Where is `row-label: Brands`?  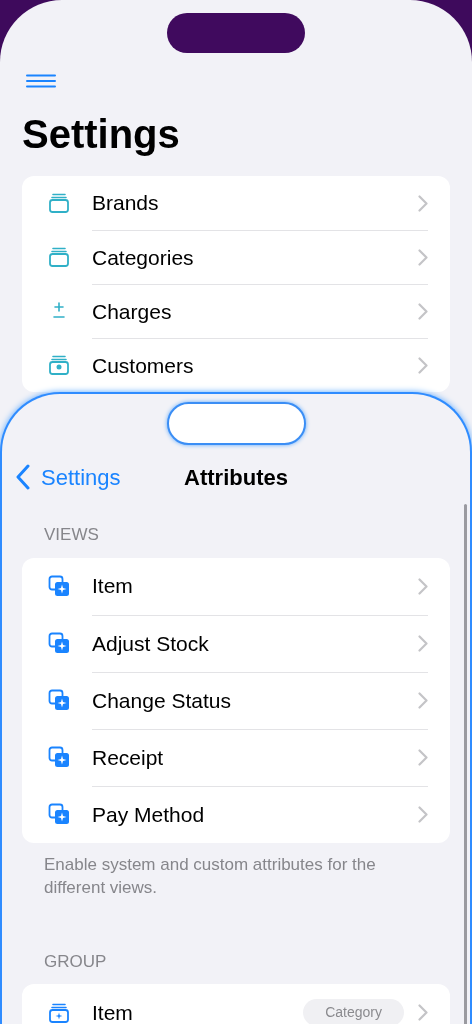 row-label: Brands is located at coordinates (126, 203).